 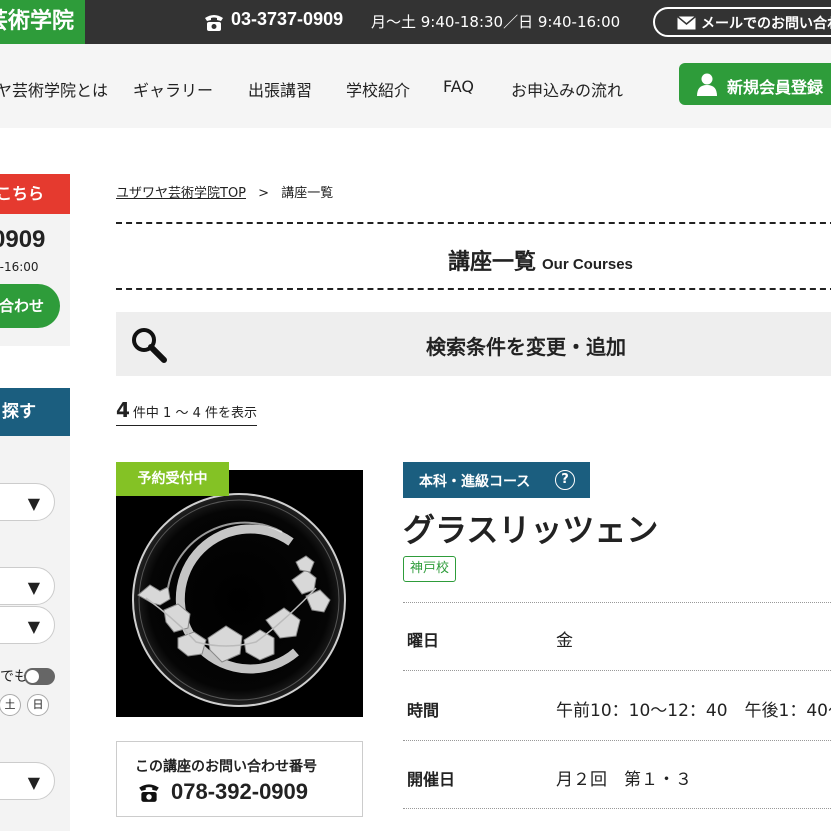 What do you see at coordinates (567, 89) in the screenshot?
I see `nav-item-flow: お申込みの流れ` at bounding box center [567, 89].